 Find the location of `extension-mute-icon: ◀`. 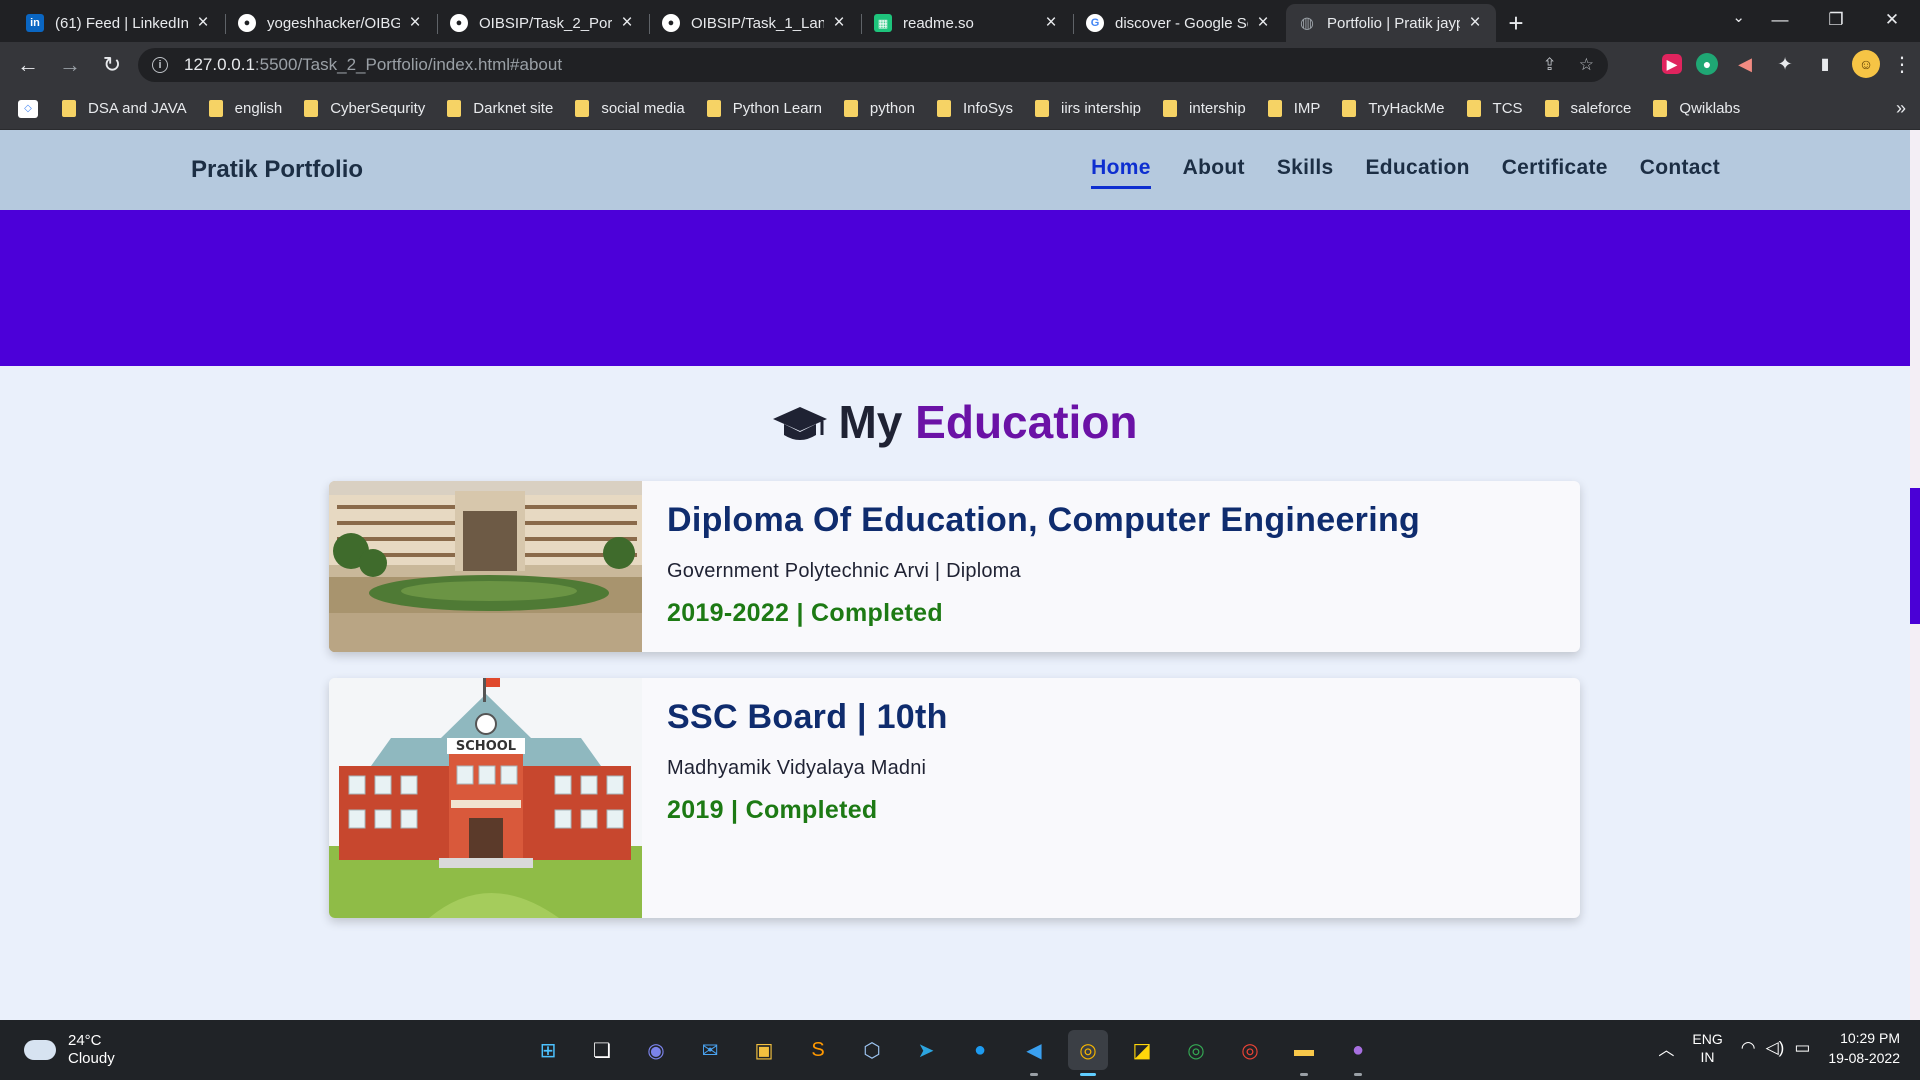

extension-mute-icon: ◀ is located at coordinates (1745, 64).